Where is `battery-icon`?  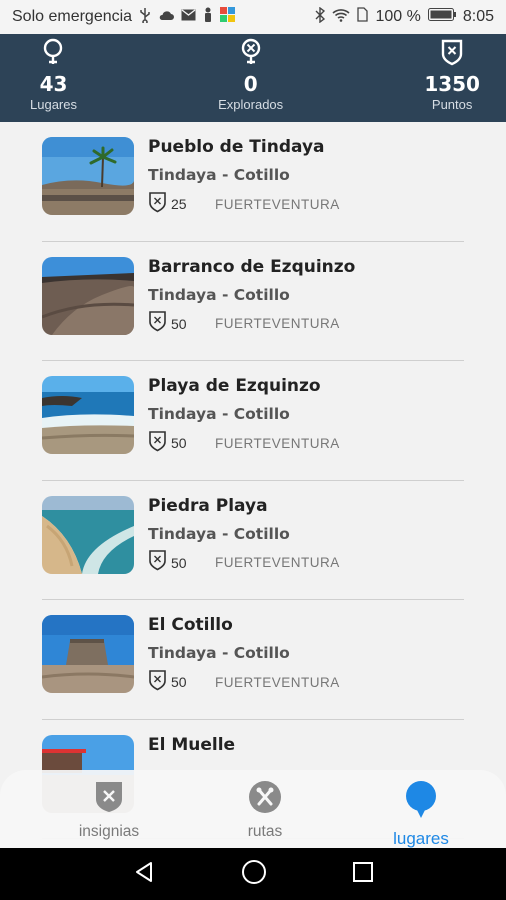 battery-icon is located at coordinates (441, 17).